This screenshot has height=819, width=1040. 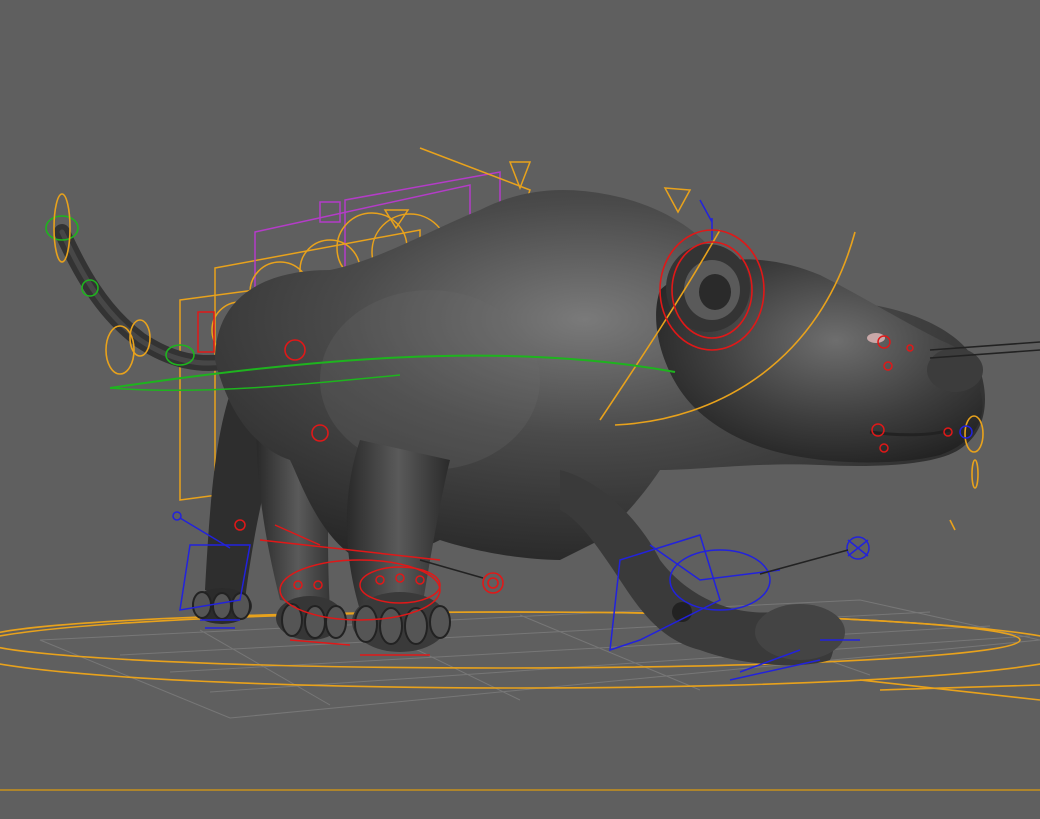 I want to click on tail, so click(x=148, y=298).